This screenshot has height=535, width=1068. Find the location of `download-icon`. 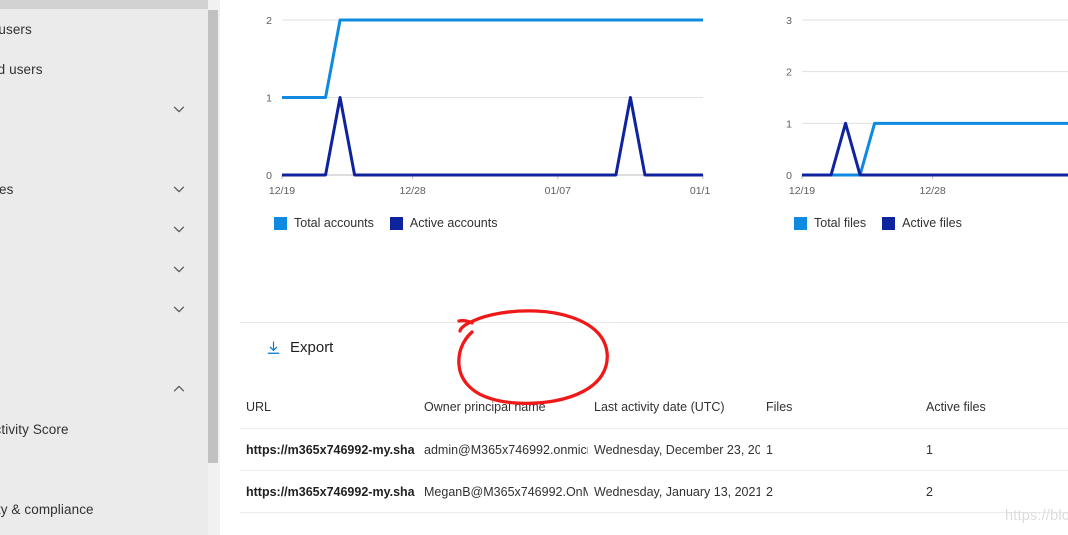

download-icon is located at coordinates (273, 348).